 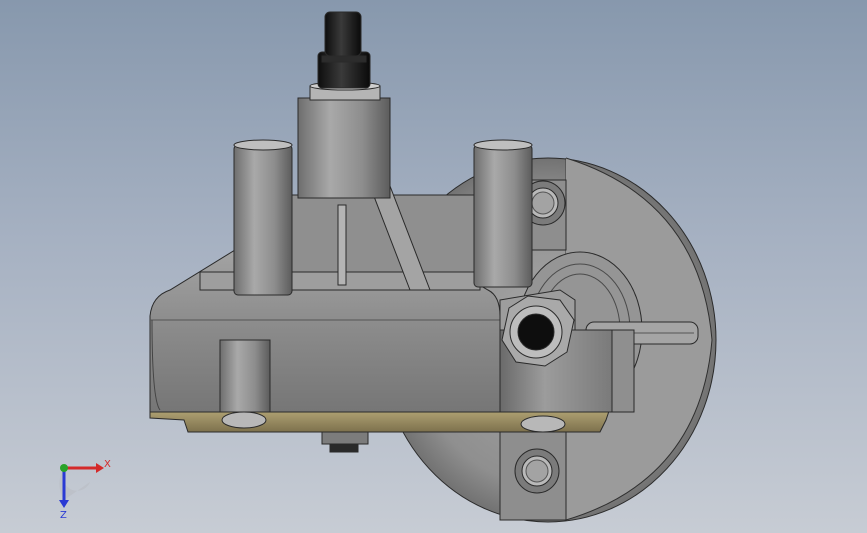 What do you see at coordinates (107, 464) in the screenshot?
I see `x-axis-label: X` at bounding box center [107, 464].